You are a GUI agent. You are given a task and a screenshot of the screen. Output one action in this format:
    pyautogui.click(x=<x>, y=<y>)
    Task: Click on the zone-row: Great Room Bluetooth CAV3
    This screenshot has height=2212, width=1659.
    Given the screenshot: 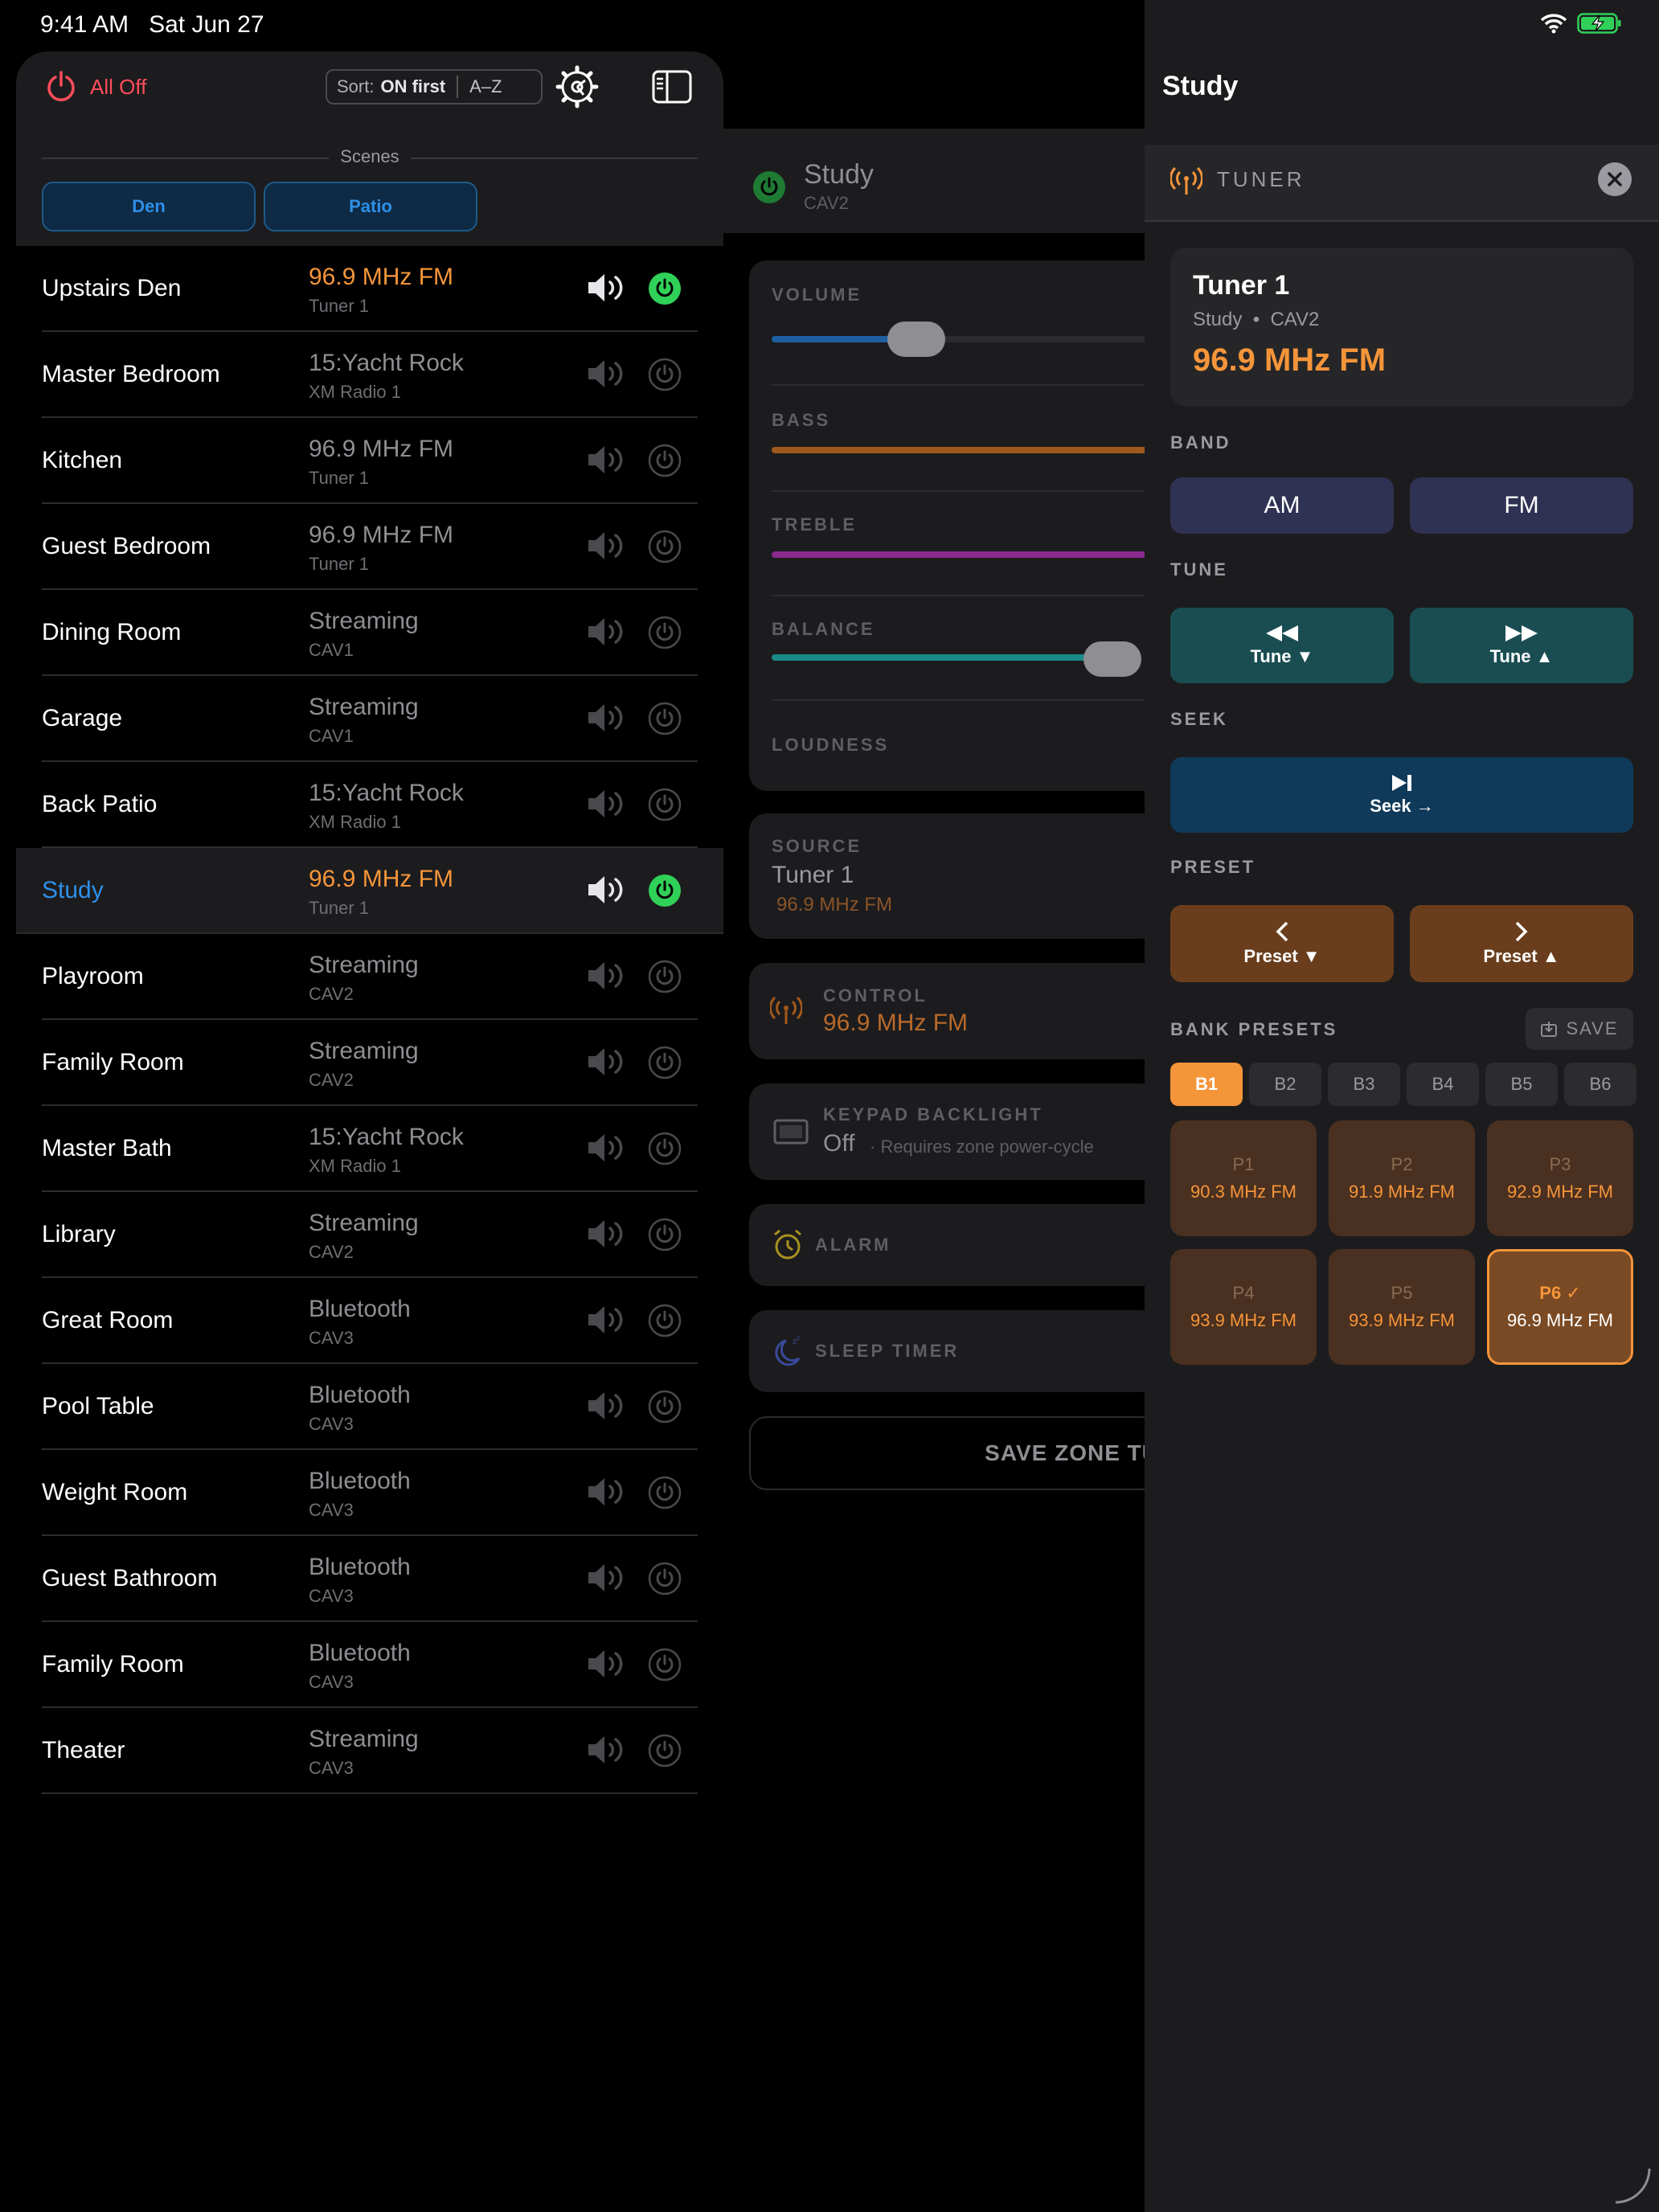 What is the action you would take?
    pyautogui.click(x=370, y=1321)
    